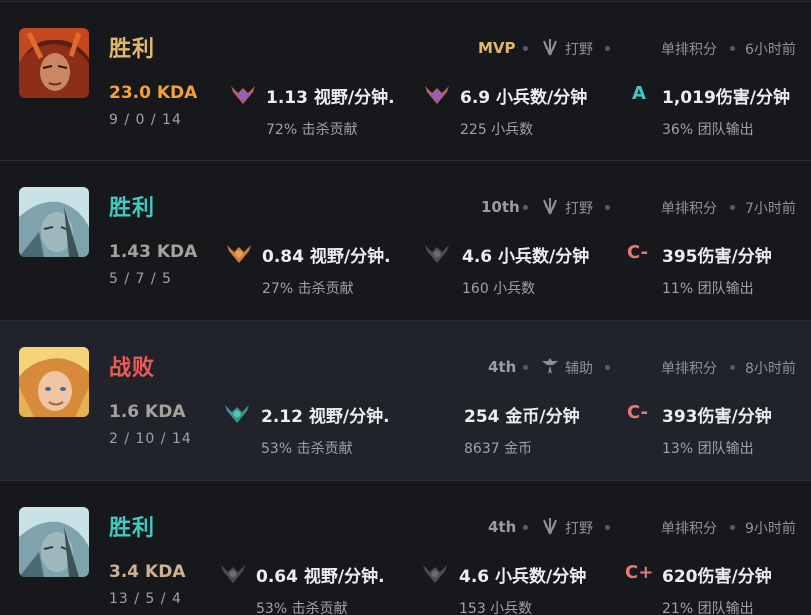 The image size is (811, 615). I want to click on vision-per-minute: 0.64 视野/分钟., so click(320, 577).